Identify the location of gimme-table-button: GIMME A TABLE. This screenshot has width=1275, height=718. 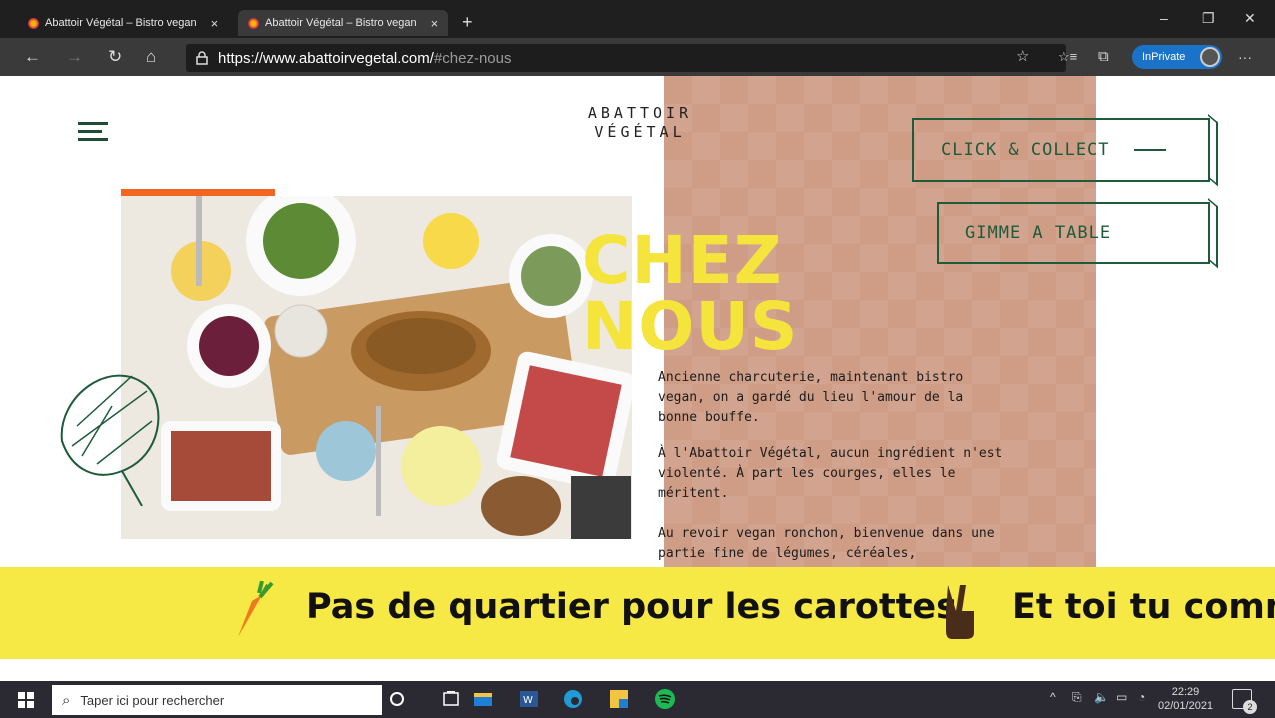
(1073, 233).